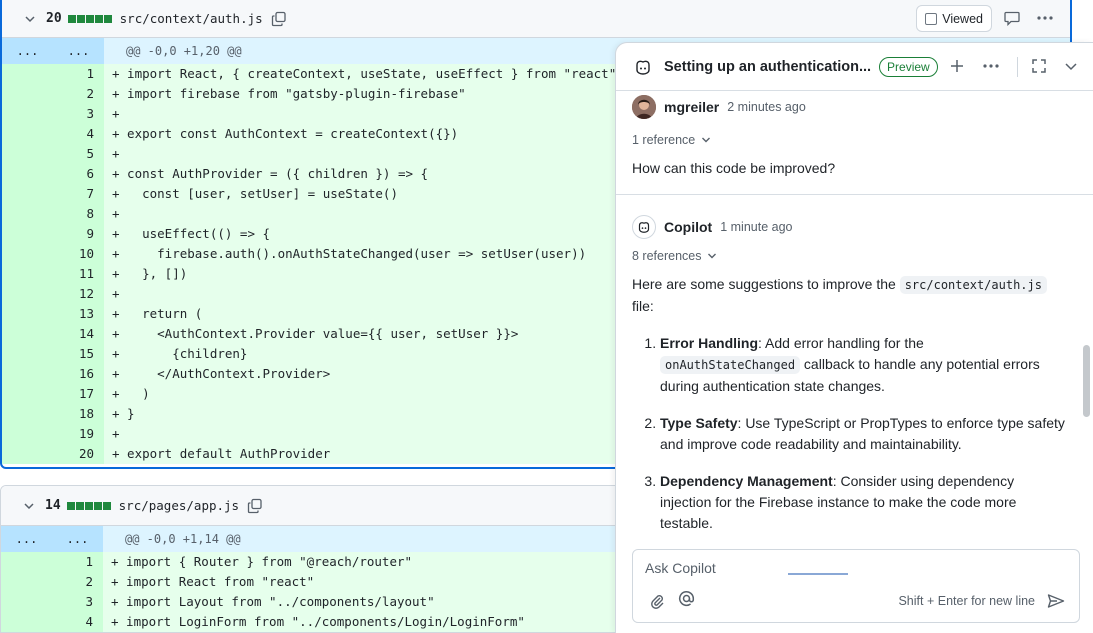  What do you see at coordinates (687, 599) in the screenshot?
I see `mention-icon` at bounding box center [687, 599].